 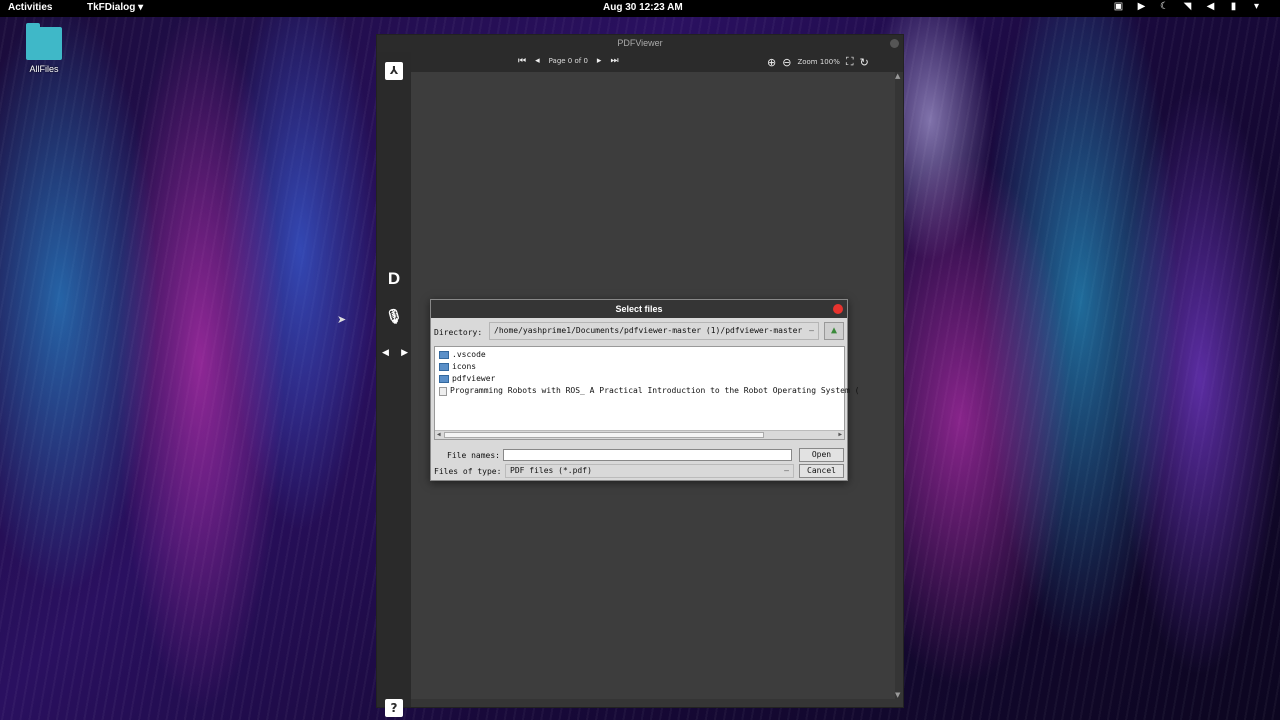 What do you see at coordinates (394, 384) in the screenshot?
I see `pdfviewer-sidebar: ⅄ D 🎙 ◀ ▶ ?` at bounding box center [394, 384].